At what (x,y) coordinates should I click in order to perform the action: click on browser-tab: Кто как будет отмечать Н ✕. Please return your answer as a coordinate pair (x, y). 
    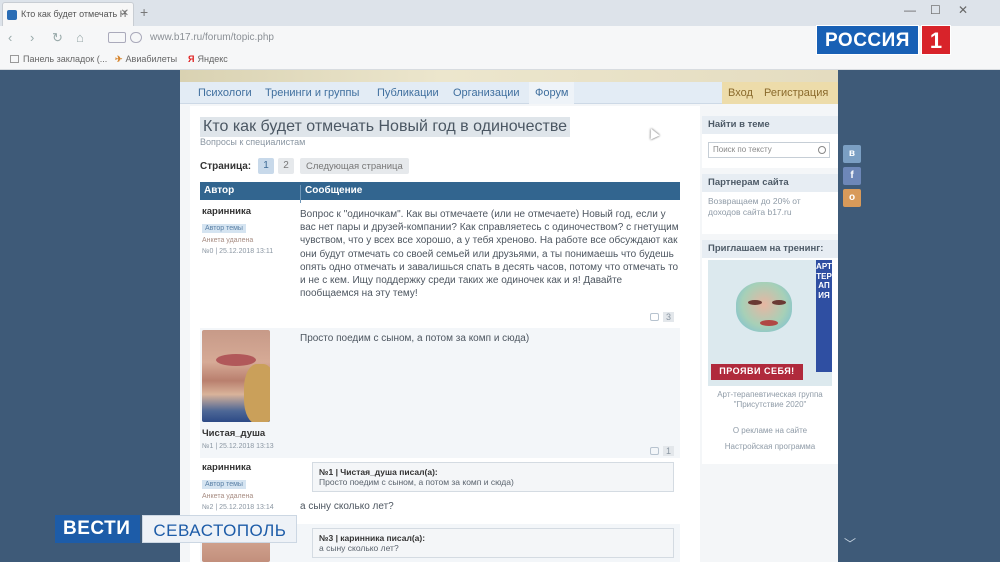
    Looking at the image, I should click on (68, 14).